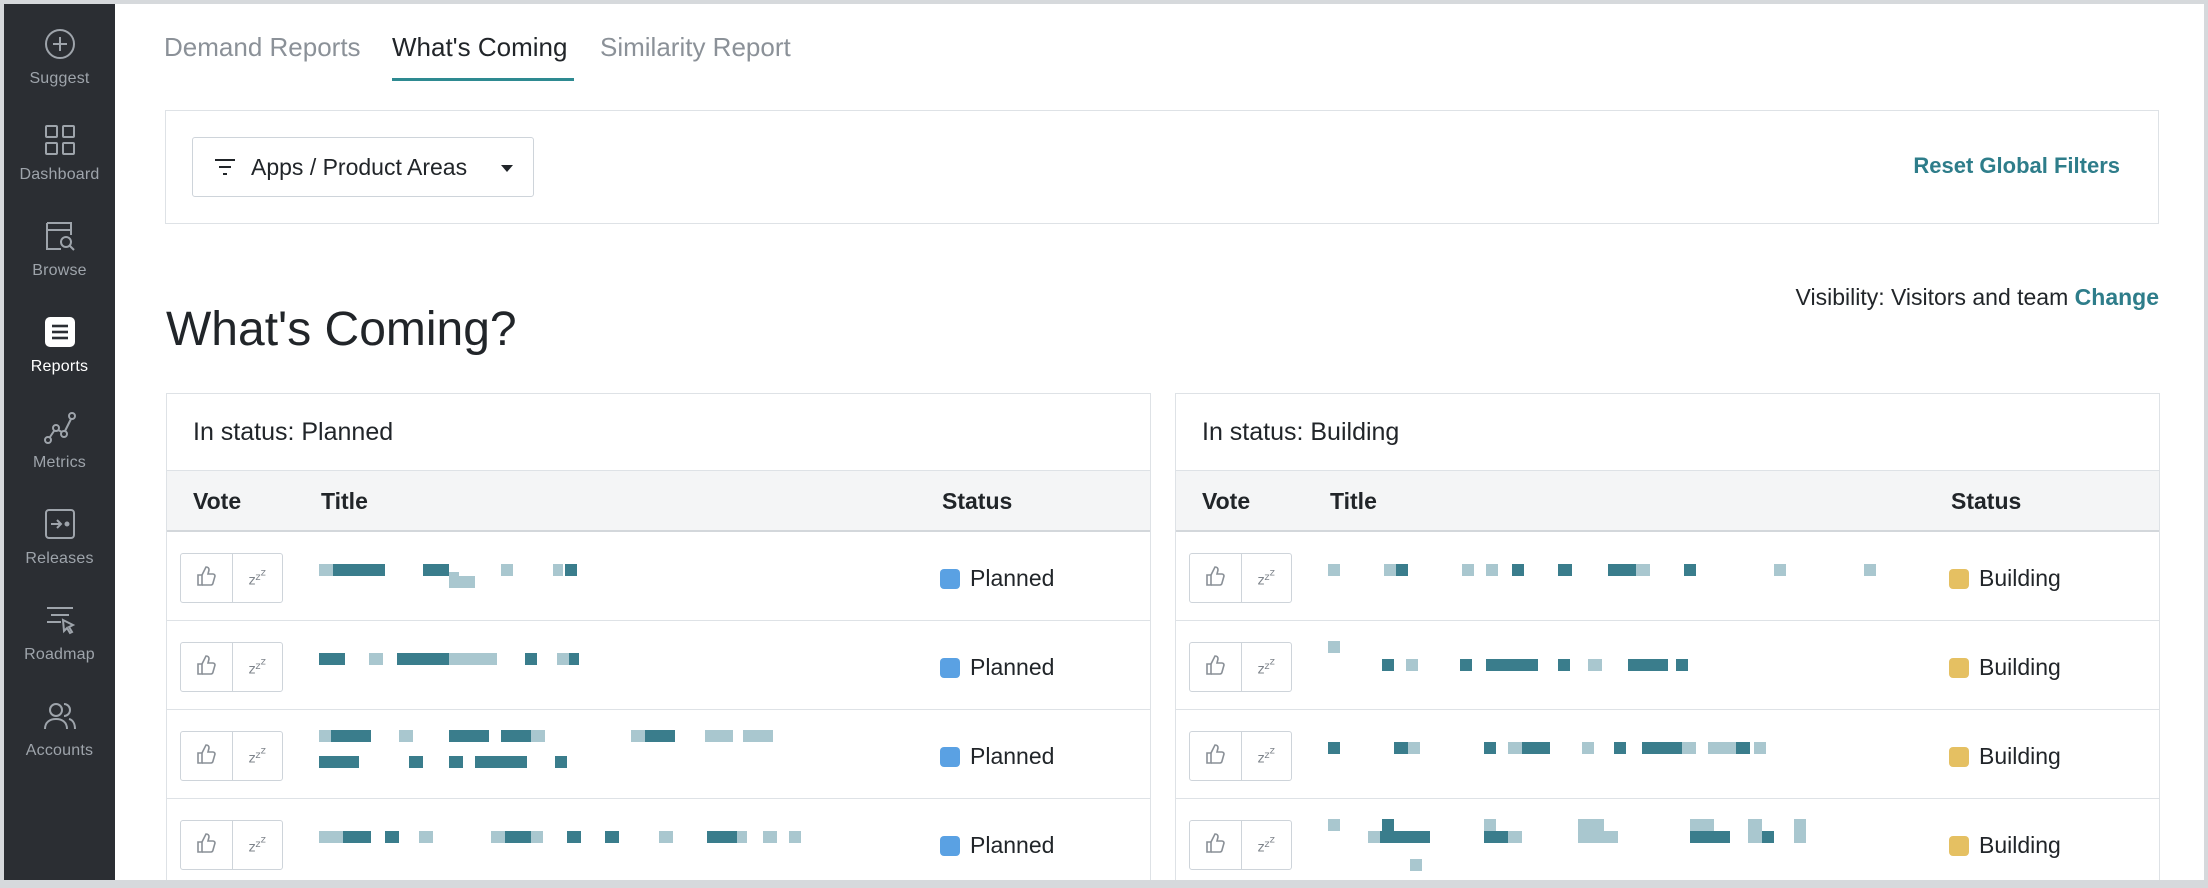 This screenshot has width=2208, height=888. Describe the element at coordinates (359, 166) in the screenshot. I see `dropdown-label: Apps / Product Areas` at that location.